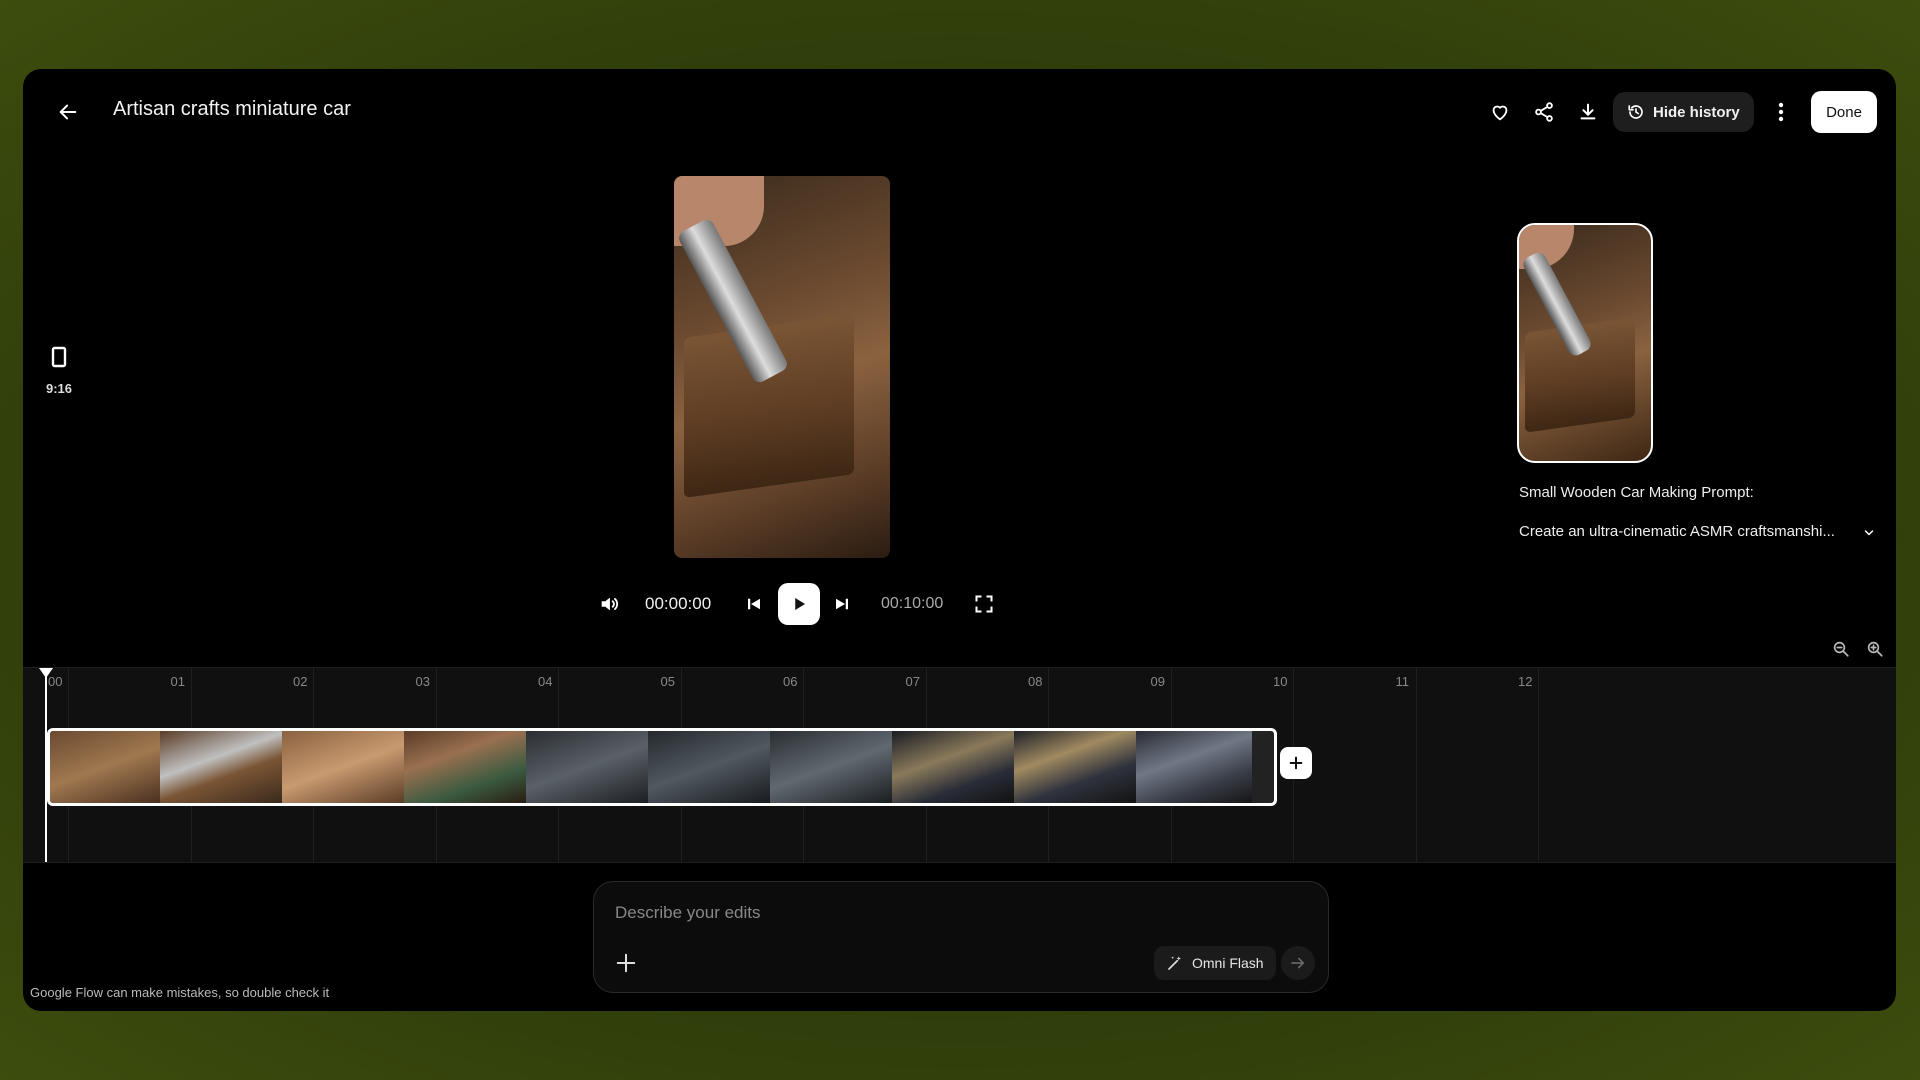 Image resolution: width=1920 pixels, height=1080 pixels. What do you see at coordinates (912, 681) in the screenshot?
I see `timeline-tick-label: 07` at bounding box center [912, 681].